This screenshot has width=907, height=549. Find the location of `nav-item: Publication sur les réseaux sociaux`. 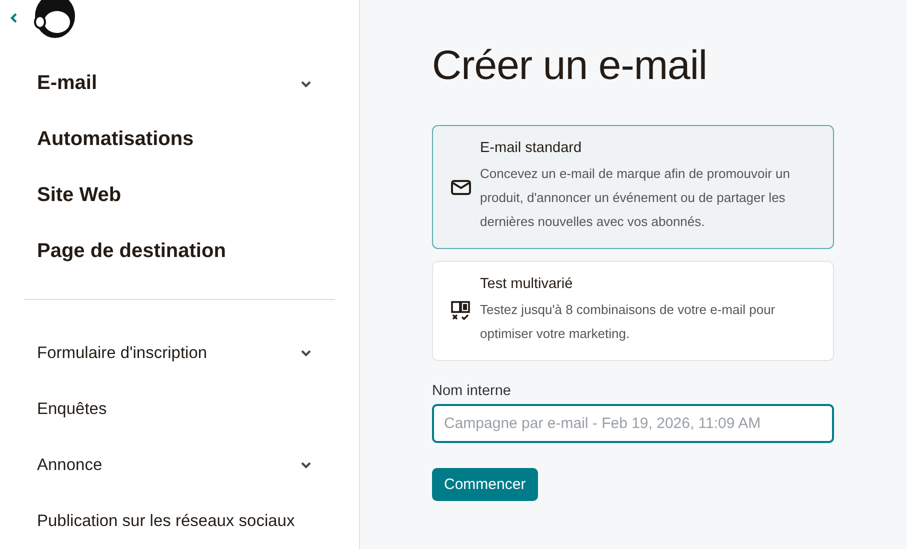

nav-item: Publication sur les réseaux sociaux is located at coordinates (179, 521).